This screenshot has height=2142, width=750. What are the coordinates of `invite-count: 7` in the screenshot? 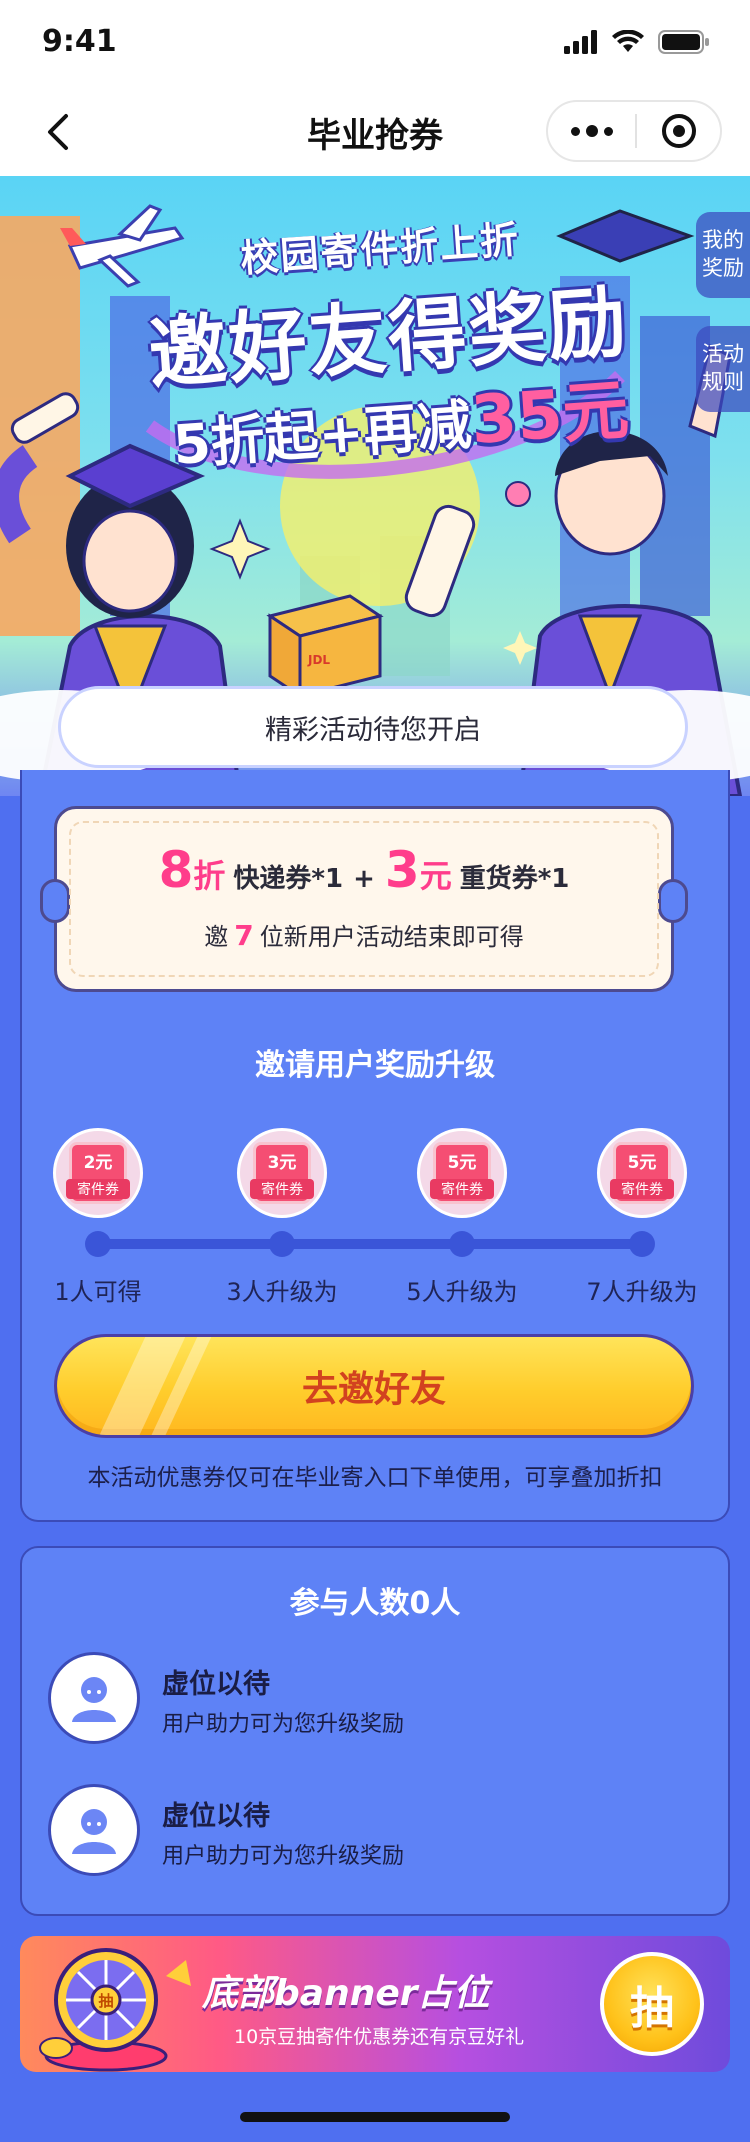 It's located at (244, 935).